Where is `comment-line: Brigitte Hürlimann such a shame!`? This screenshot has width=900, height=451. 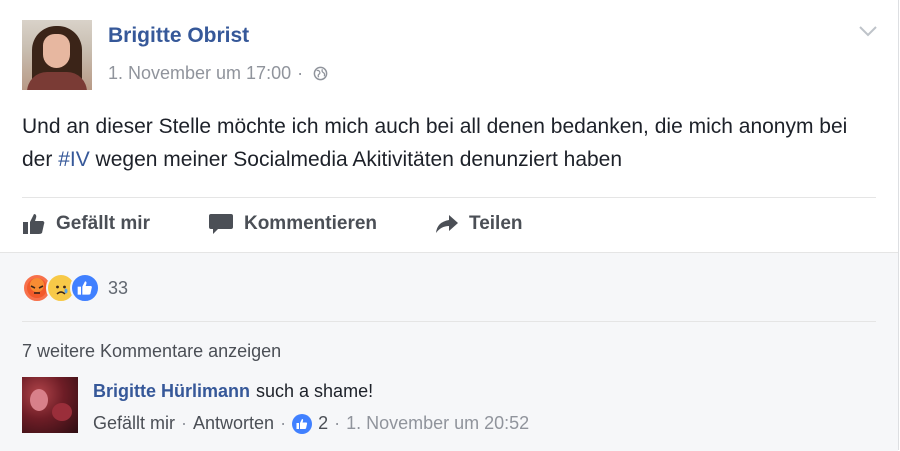 comment-line: Brigitte Hürlimann such a shame! is located at coordinates (233, 391).